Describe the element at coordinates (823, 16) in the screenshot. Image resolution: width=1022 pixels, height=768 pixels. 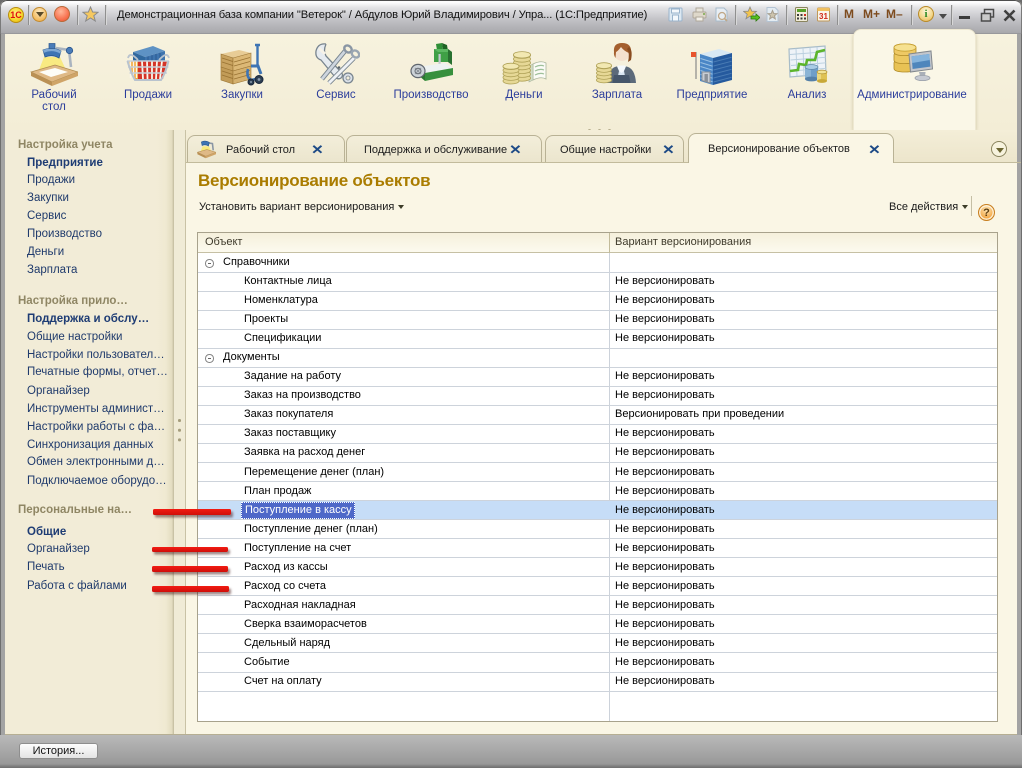
I see `svg-text: 31` at that location.